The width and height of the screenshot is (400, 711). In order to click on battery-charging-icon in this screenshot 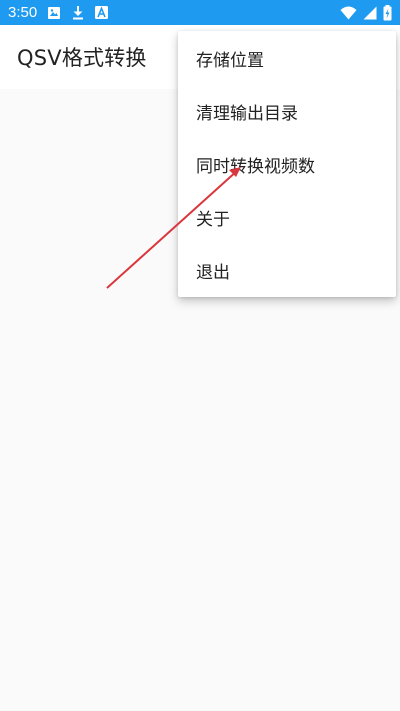, I will do `click(387, 12)`.